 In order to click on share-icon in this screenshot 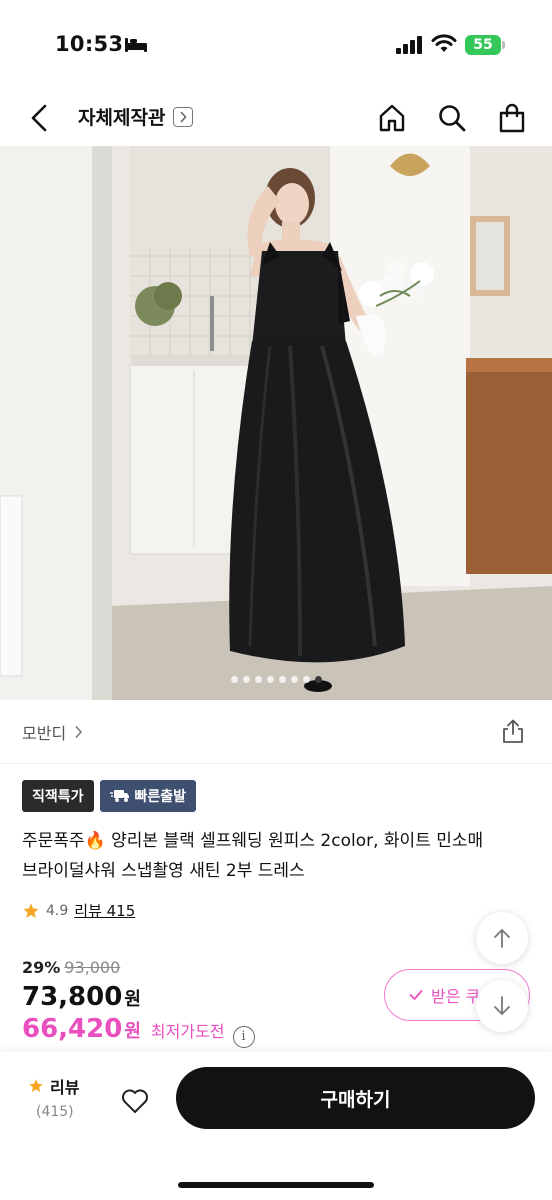, I will do `click(513, 731)`.